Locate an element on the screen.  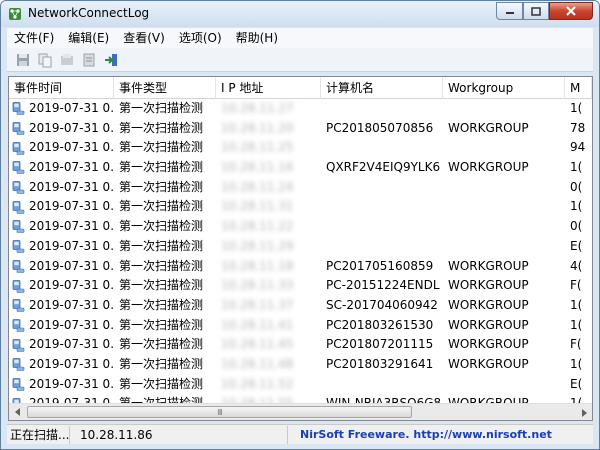
html-report-button is located at coordinates (89, 60).